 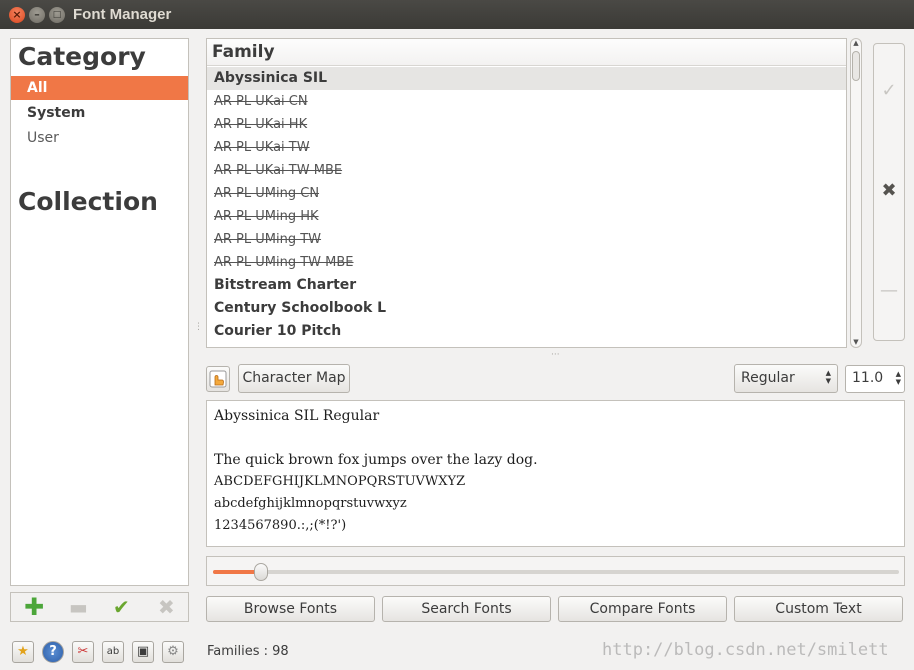 What do you see at coordinates (856, 193) in the screenshot?
I see `family-list-scrollbar: ▲ ▼` at bounding box center [856, 193].